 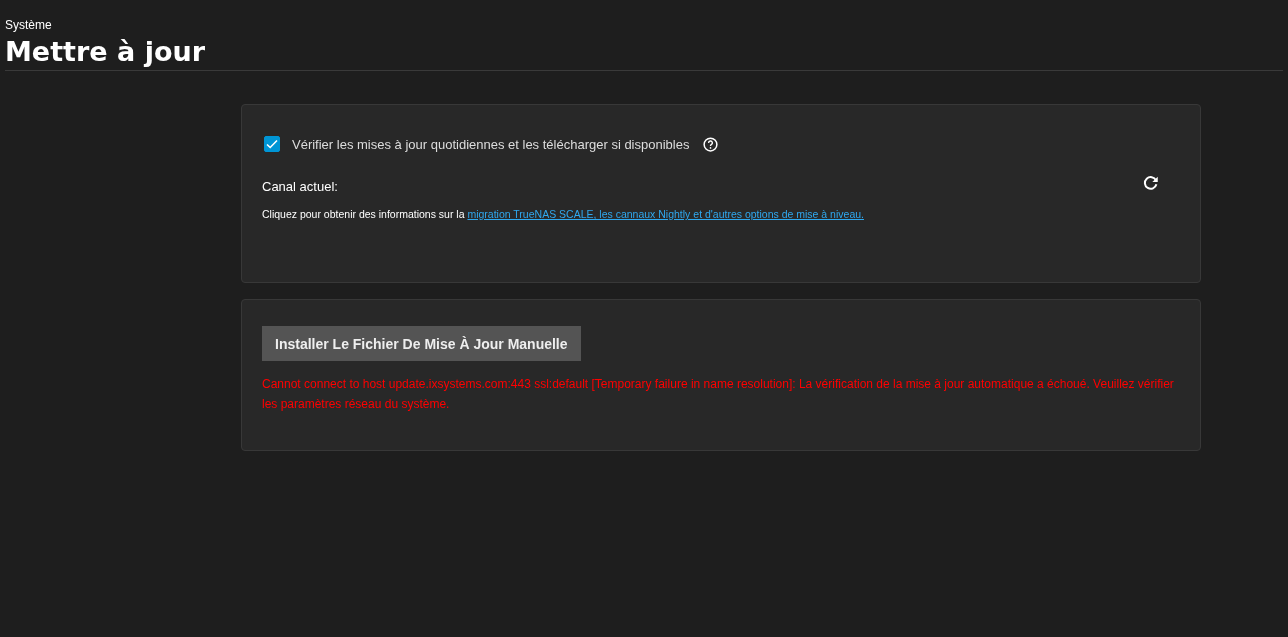 I want to click on breadcrumb: Système, so click(x=29, y=25).